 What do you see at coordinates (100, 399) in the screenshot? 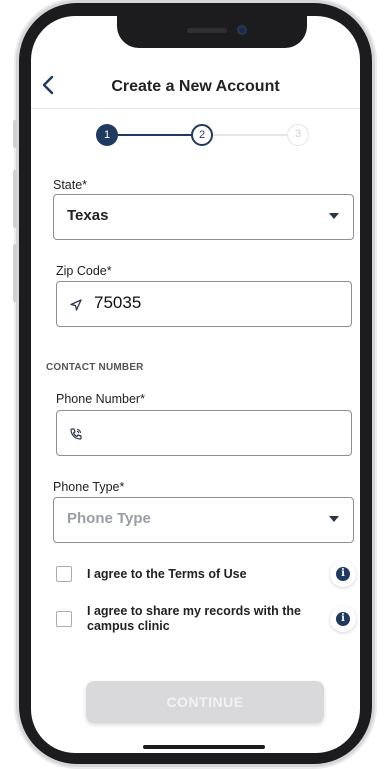
I see `phone-label: Phone Number*` at bounding box center [100, 399].